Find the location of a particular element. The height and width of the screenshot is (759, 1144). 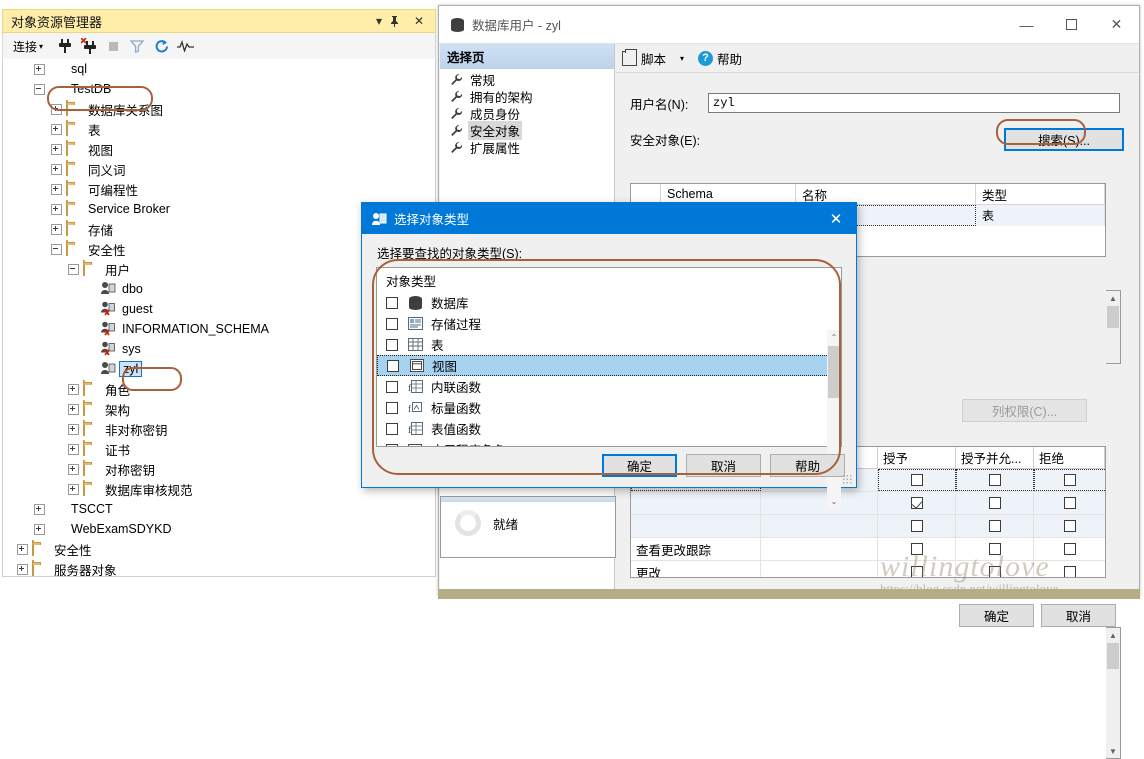

object-type-item-6: f表值函数 is located at coordinates (609, 428).